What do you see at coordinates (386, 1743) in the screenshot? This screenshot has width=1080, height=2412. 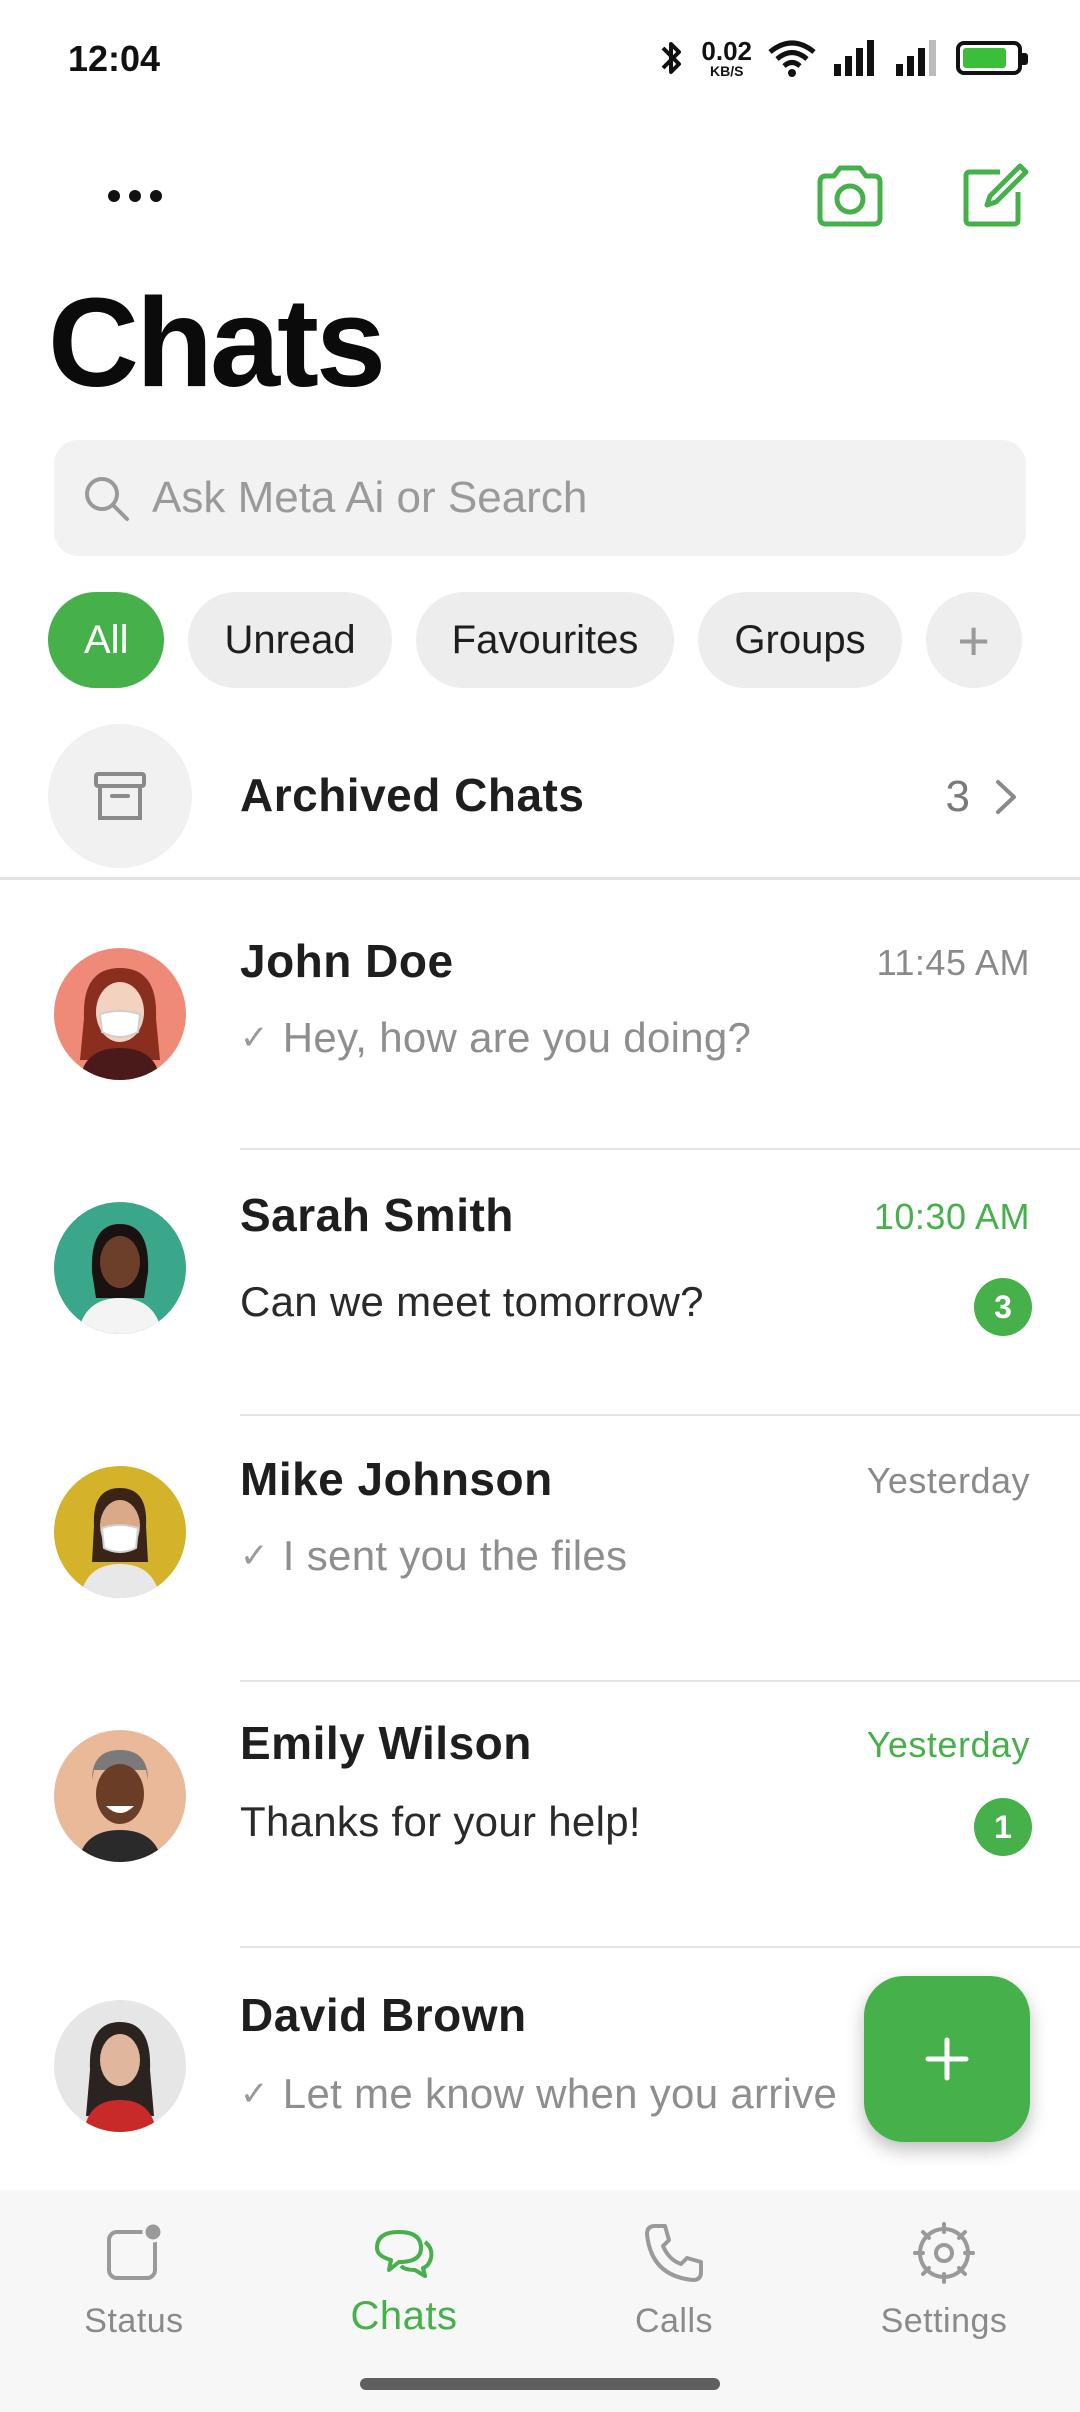 I see `chat-name: Emily Wilson` at bounding box center [386, 1743].